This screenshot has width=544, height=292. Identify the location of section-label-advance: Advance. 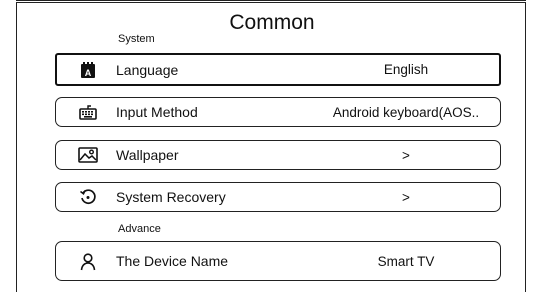
(139, 229).